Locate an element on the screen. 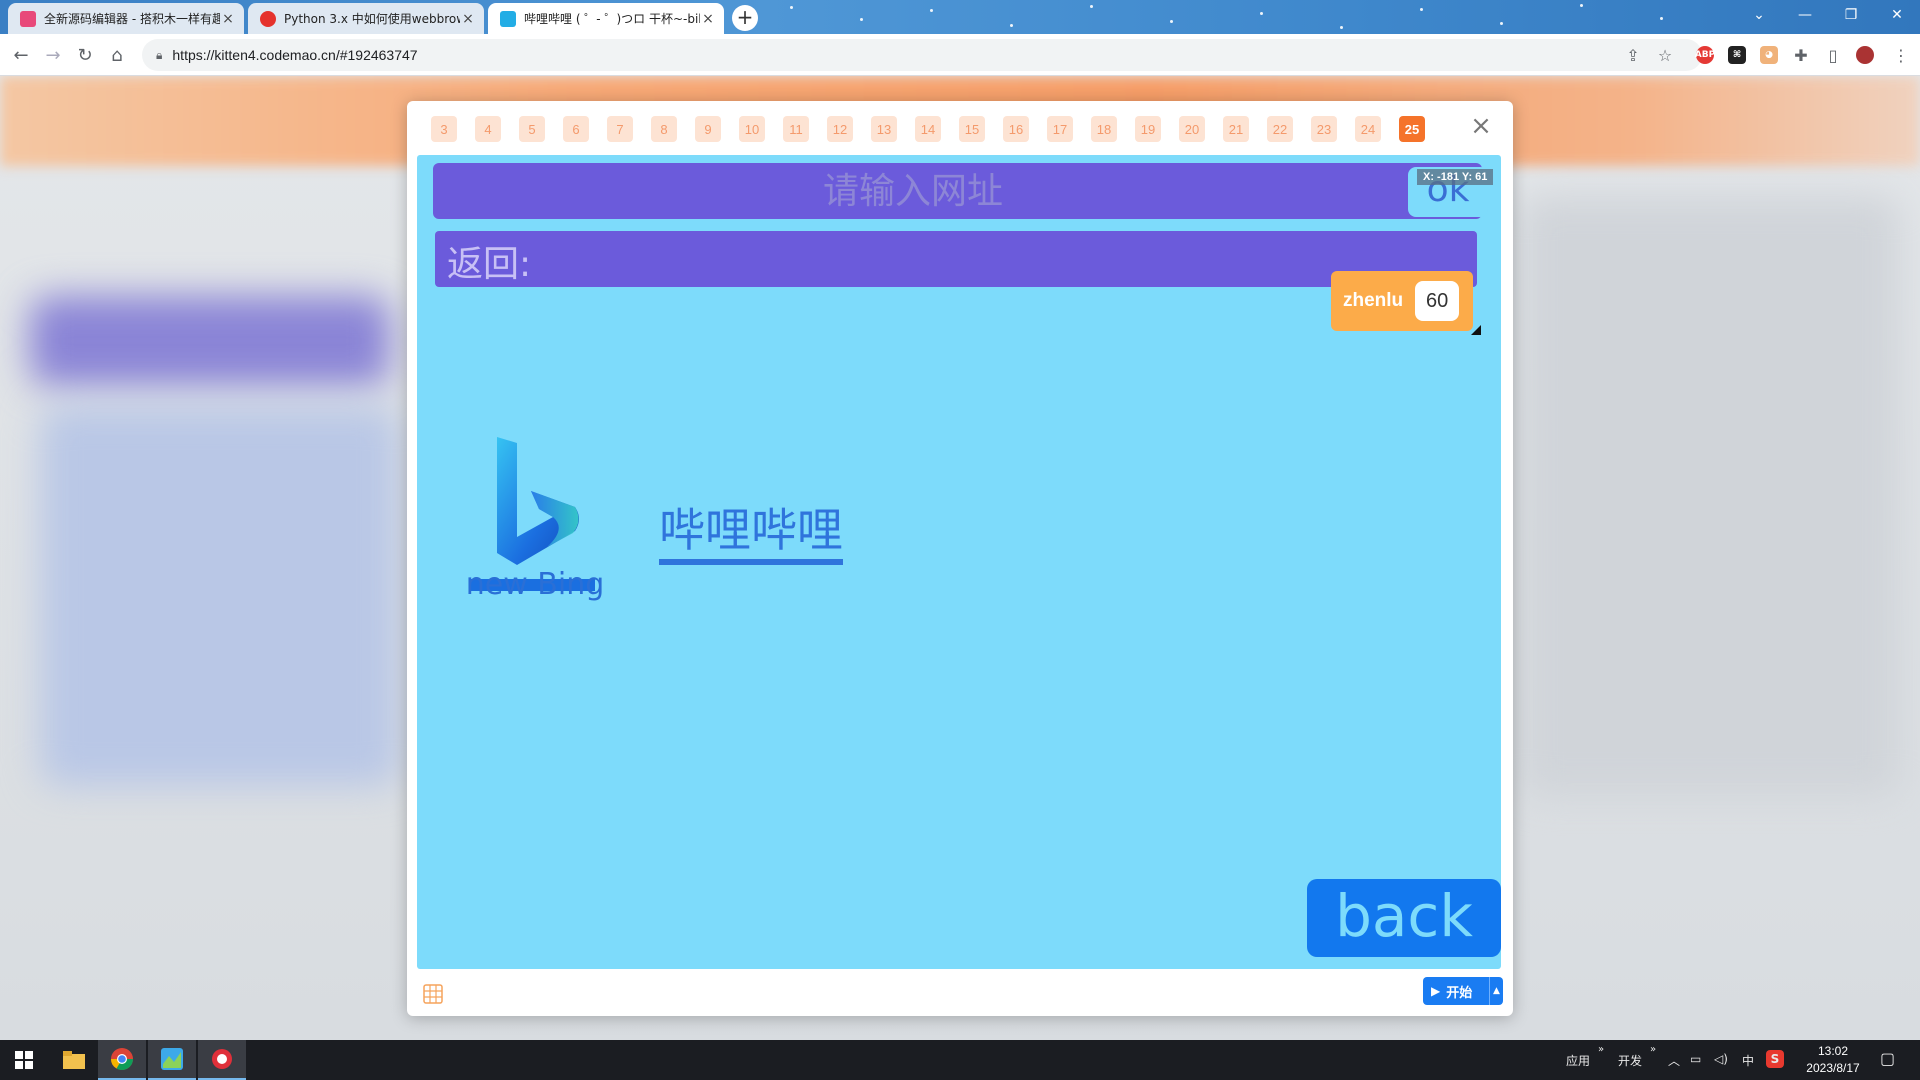  bing-label: new Bing is located at coordinates (535, 584).